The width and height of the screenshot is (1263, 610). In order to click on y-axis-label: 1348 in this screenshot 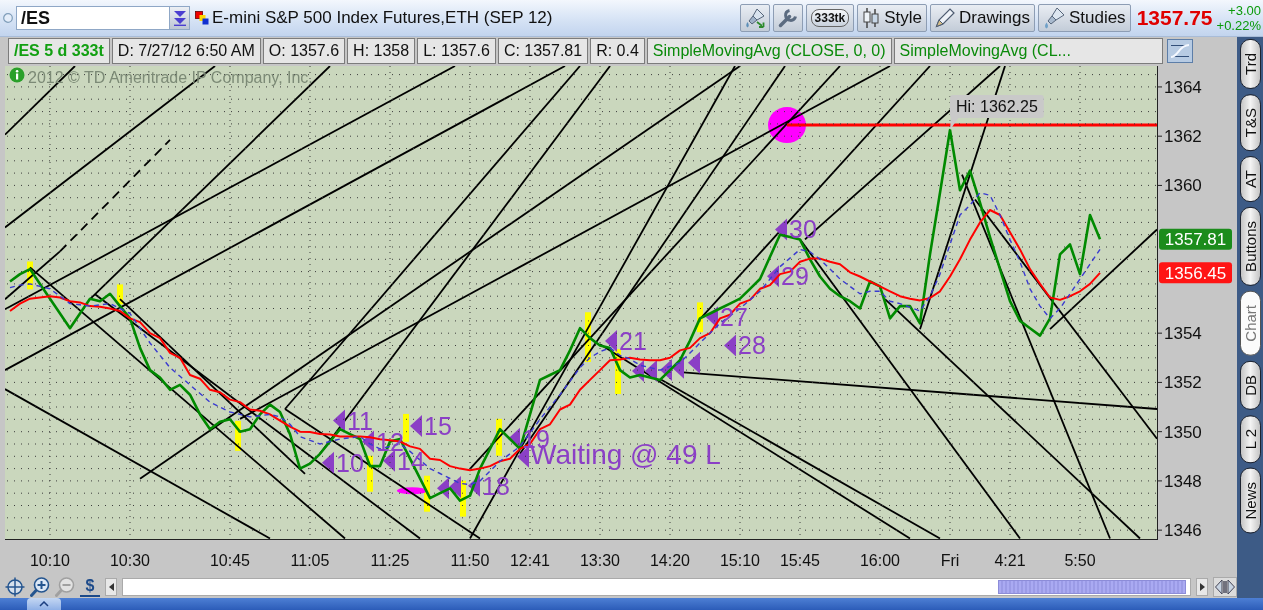, I will do `click(1183, 481)`.